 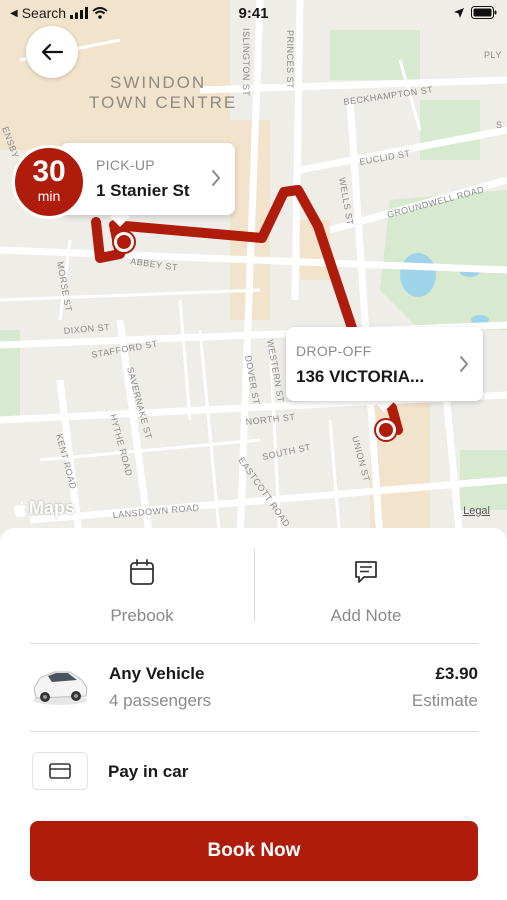 What do you see at coordinates (459, 12) in the screenshot?
I see `location-arrow-icon` at bounding box center [459, 12].